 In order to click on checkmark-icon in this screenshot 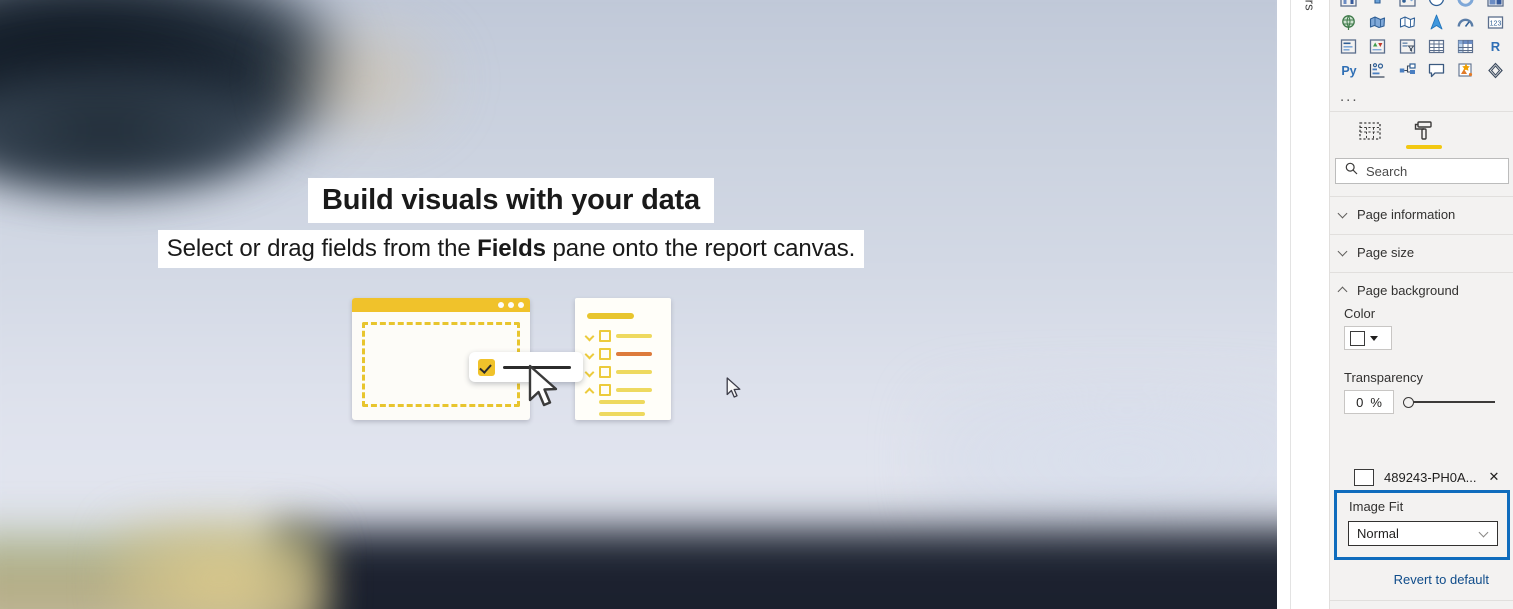, I will do `click(486, 367)`.